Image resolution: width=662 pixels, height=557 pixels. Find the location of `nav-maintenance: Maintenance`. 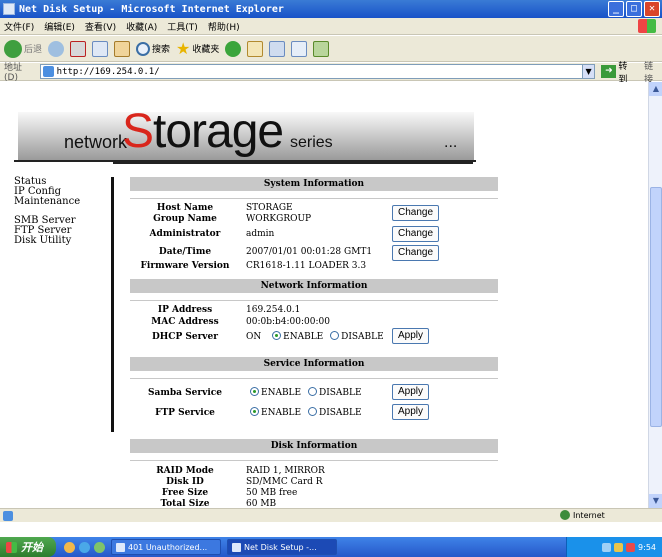

nav-maintenance: Maintenance is located at coordinates (61, 202).